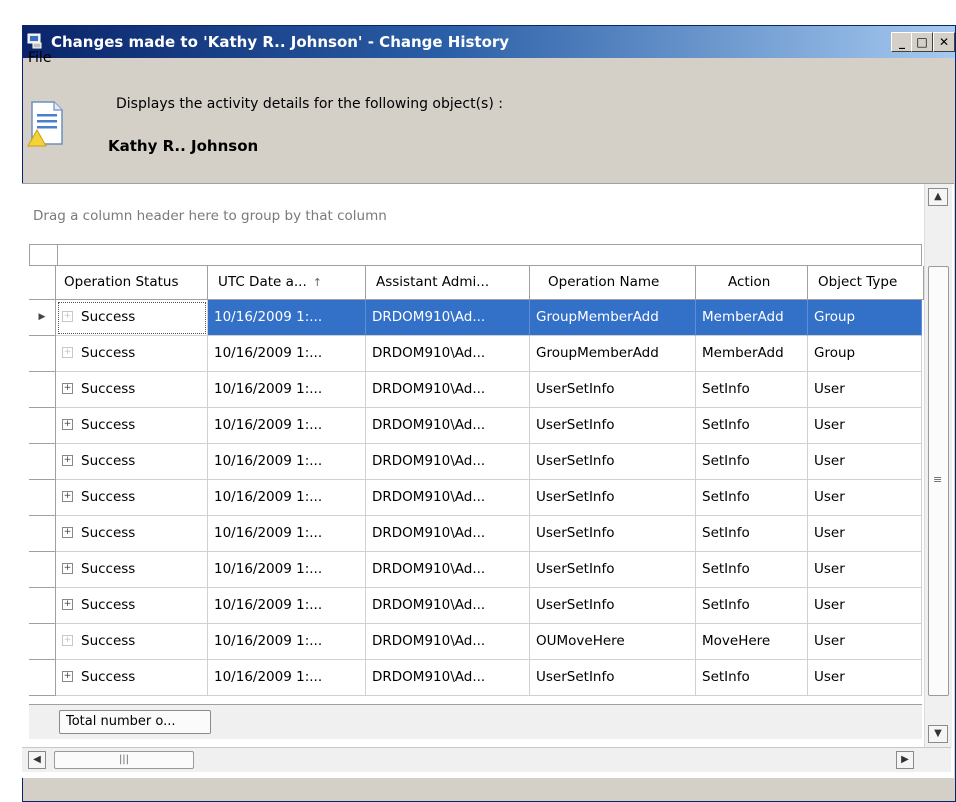 This screenshot has height=802, width=956. Describe the element at coordinates (42, 283) in the screenshot. I see `row-selector-header` at that location.